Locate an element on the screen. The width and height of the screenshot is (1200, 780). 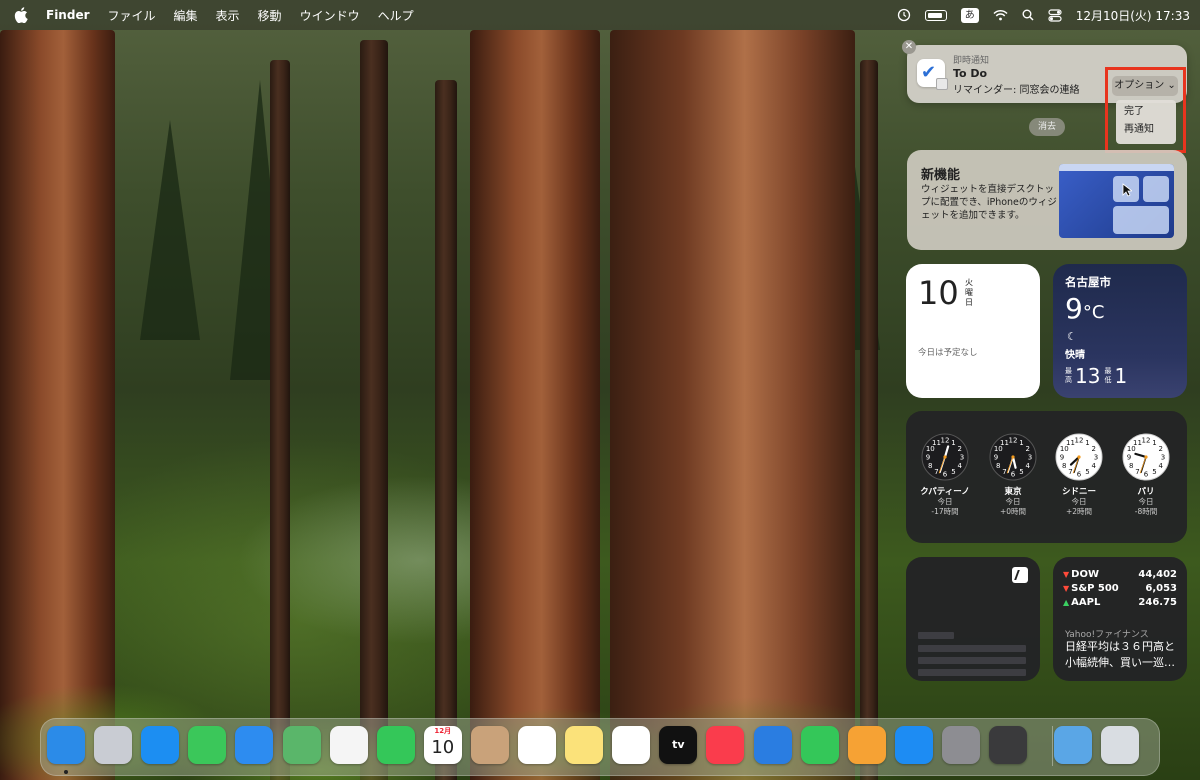
input-source-label: あ is located at coordinates (969, 15).